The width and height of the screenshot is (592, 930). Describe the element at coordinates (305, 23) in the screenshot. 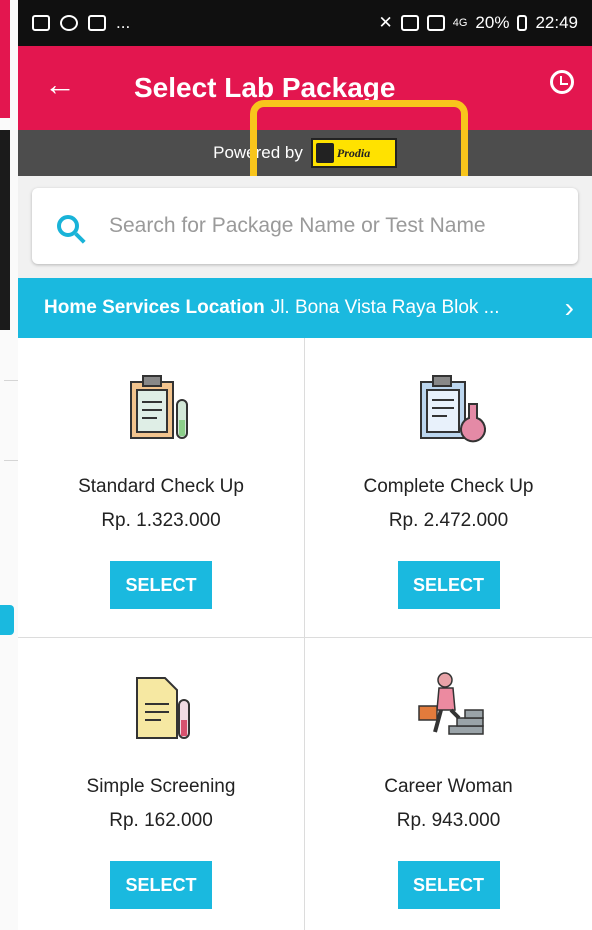

I see `status-bar: ... ✕ 4G 20% 22:49` at that location.